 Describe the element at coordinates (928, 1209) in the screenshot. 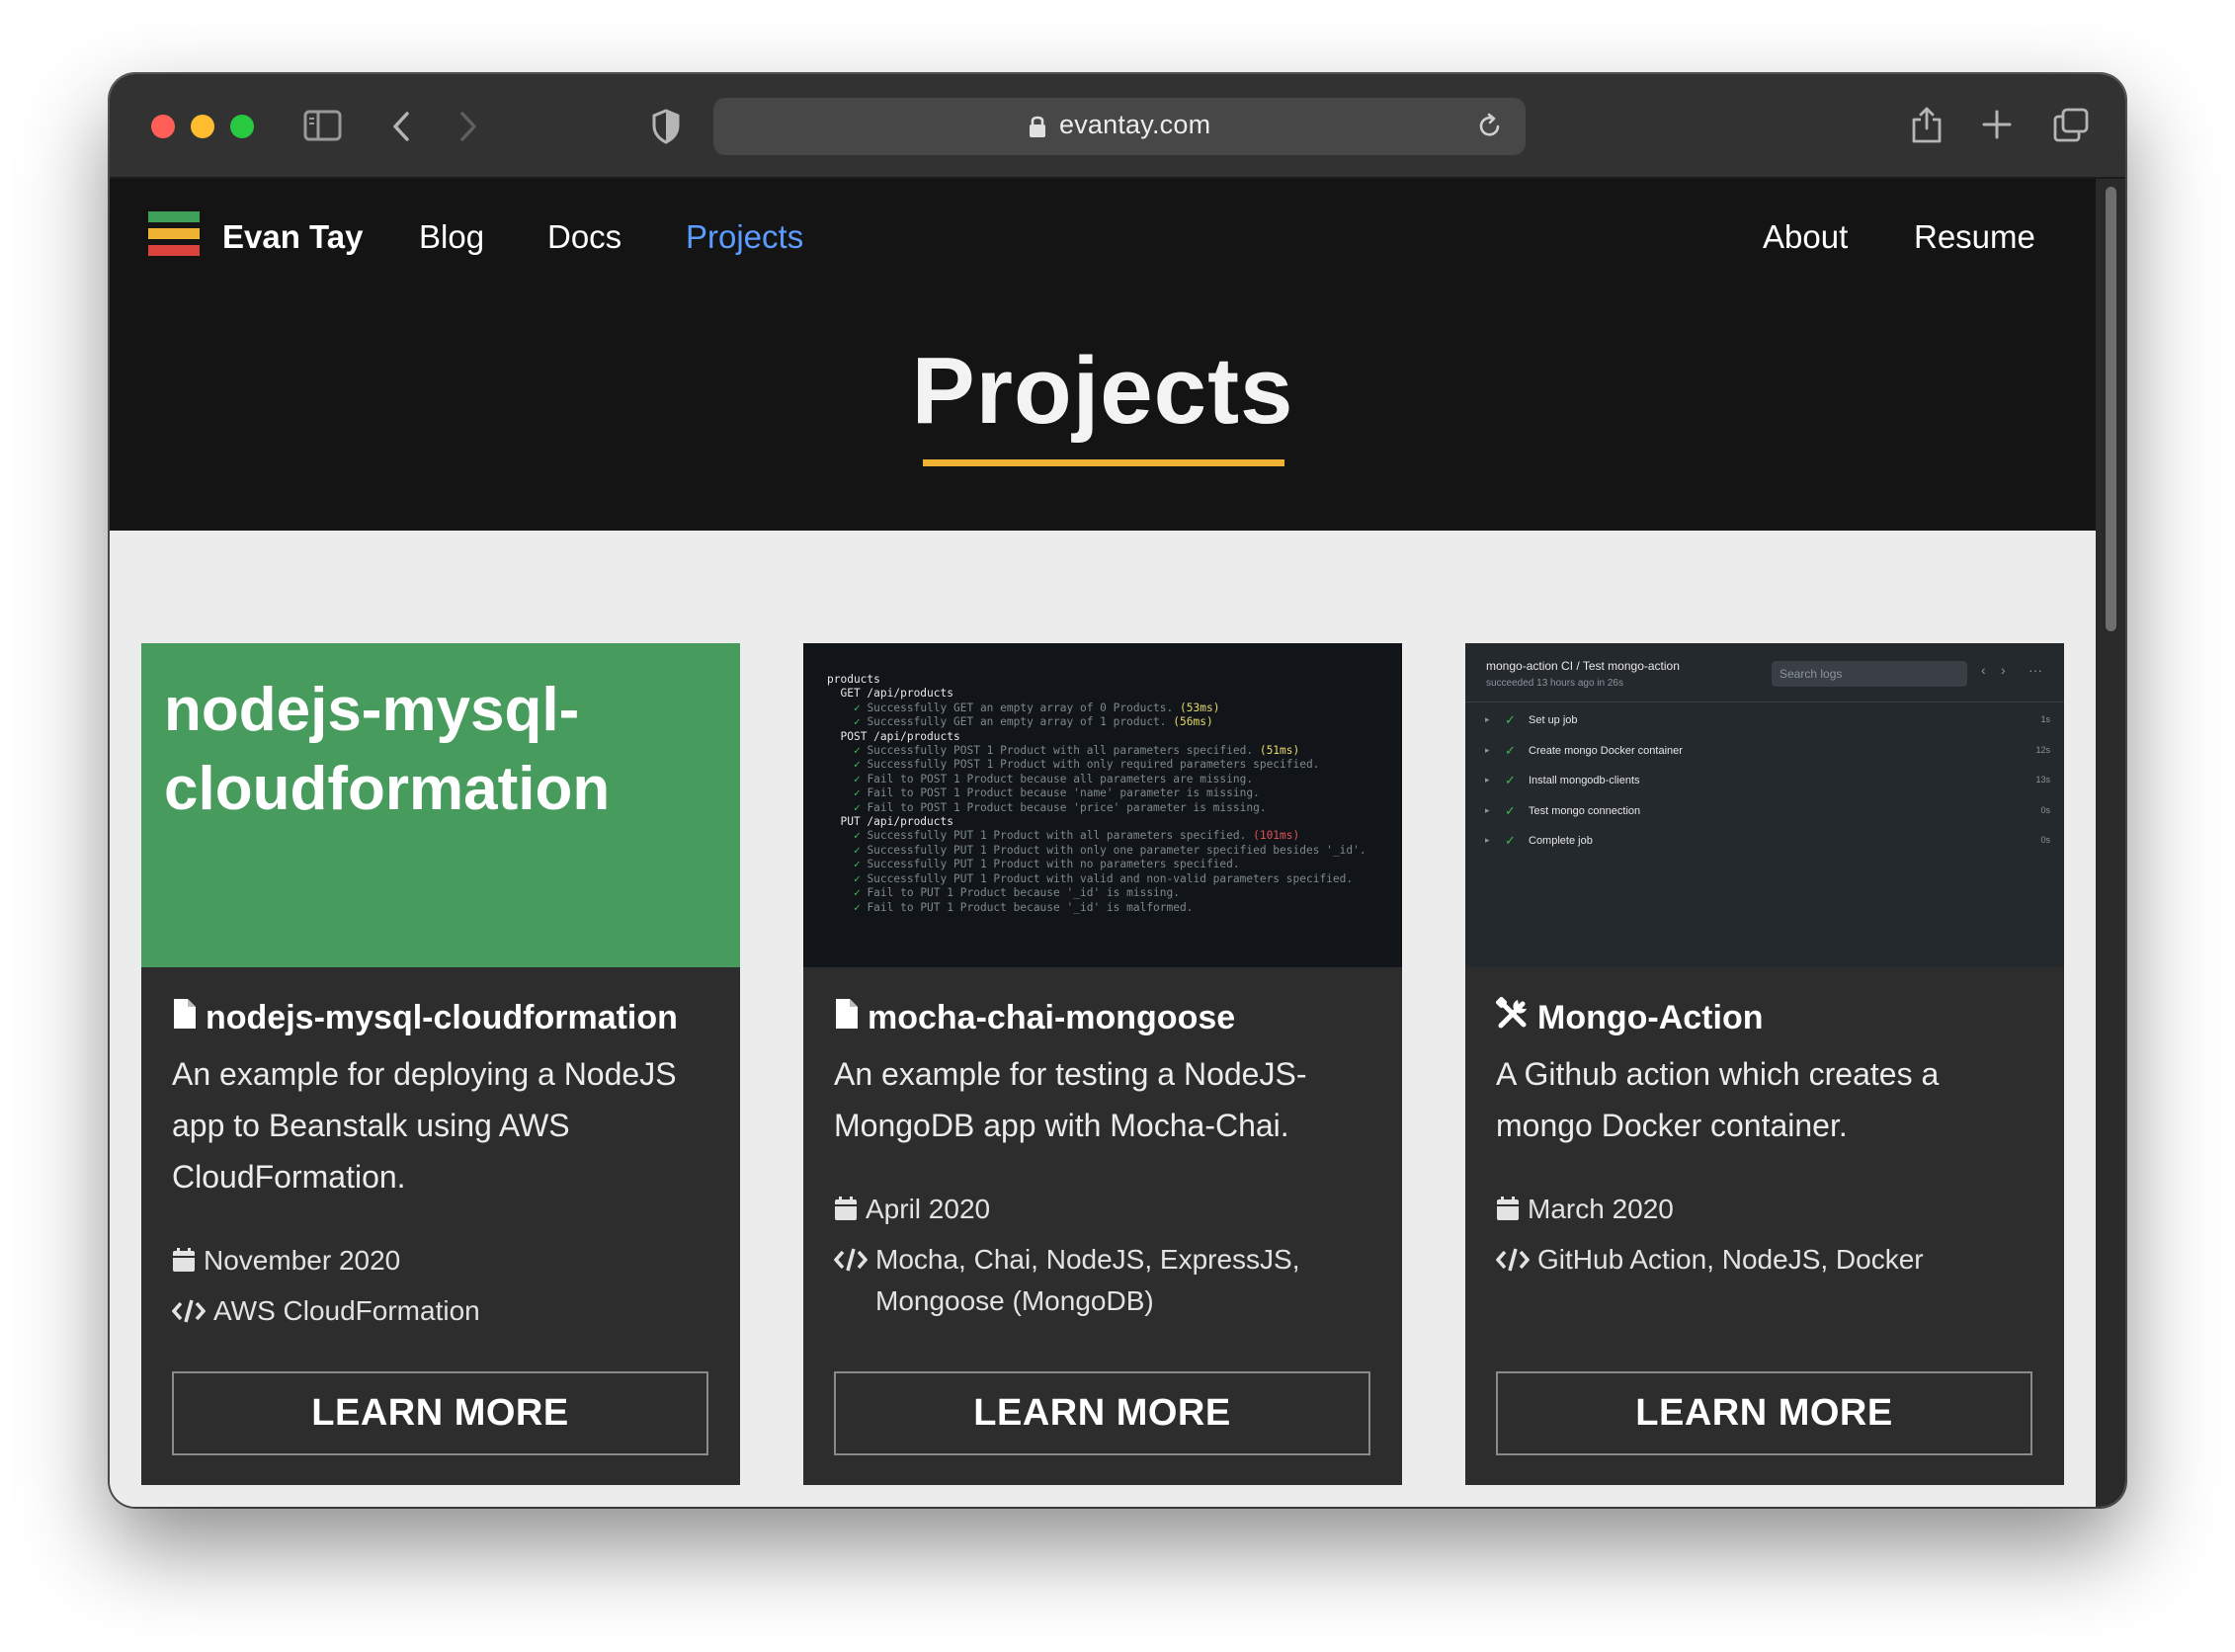

I see `card-date-text: April 2020` at that location.